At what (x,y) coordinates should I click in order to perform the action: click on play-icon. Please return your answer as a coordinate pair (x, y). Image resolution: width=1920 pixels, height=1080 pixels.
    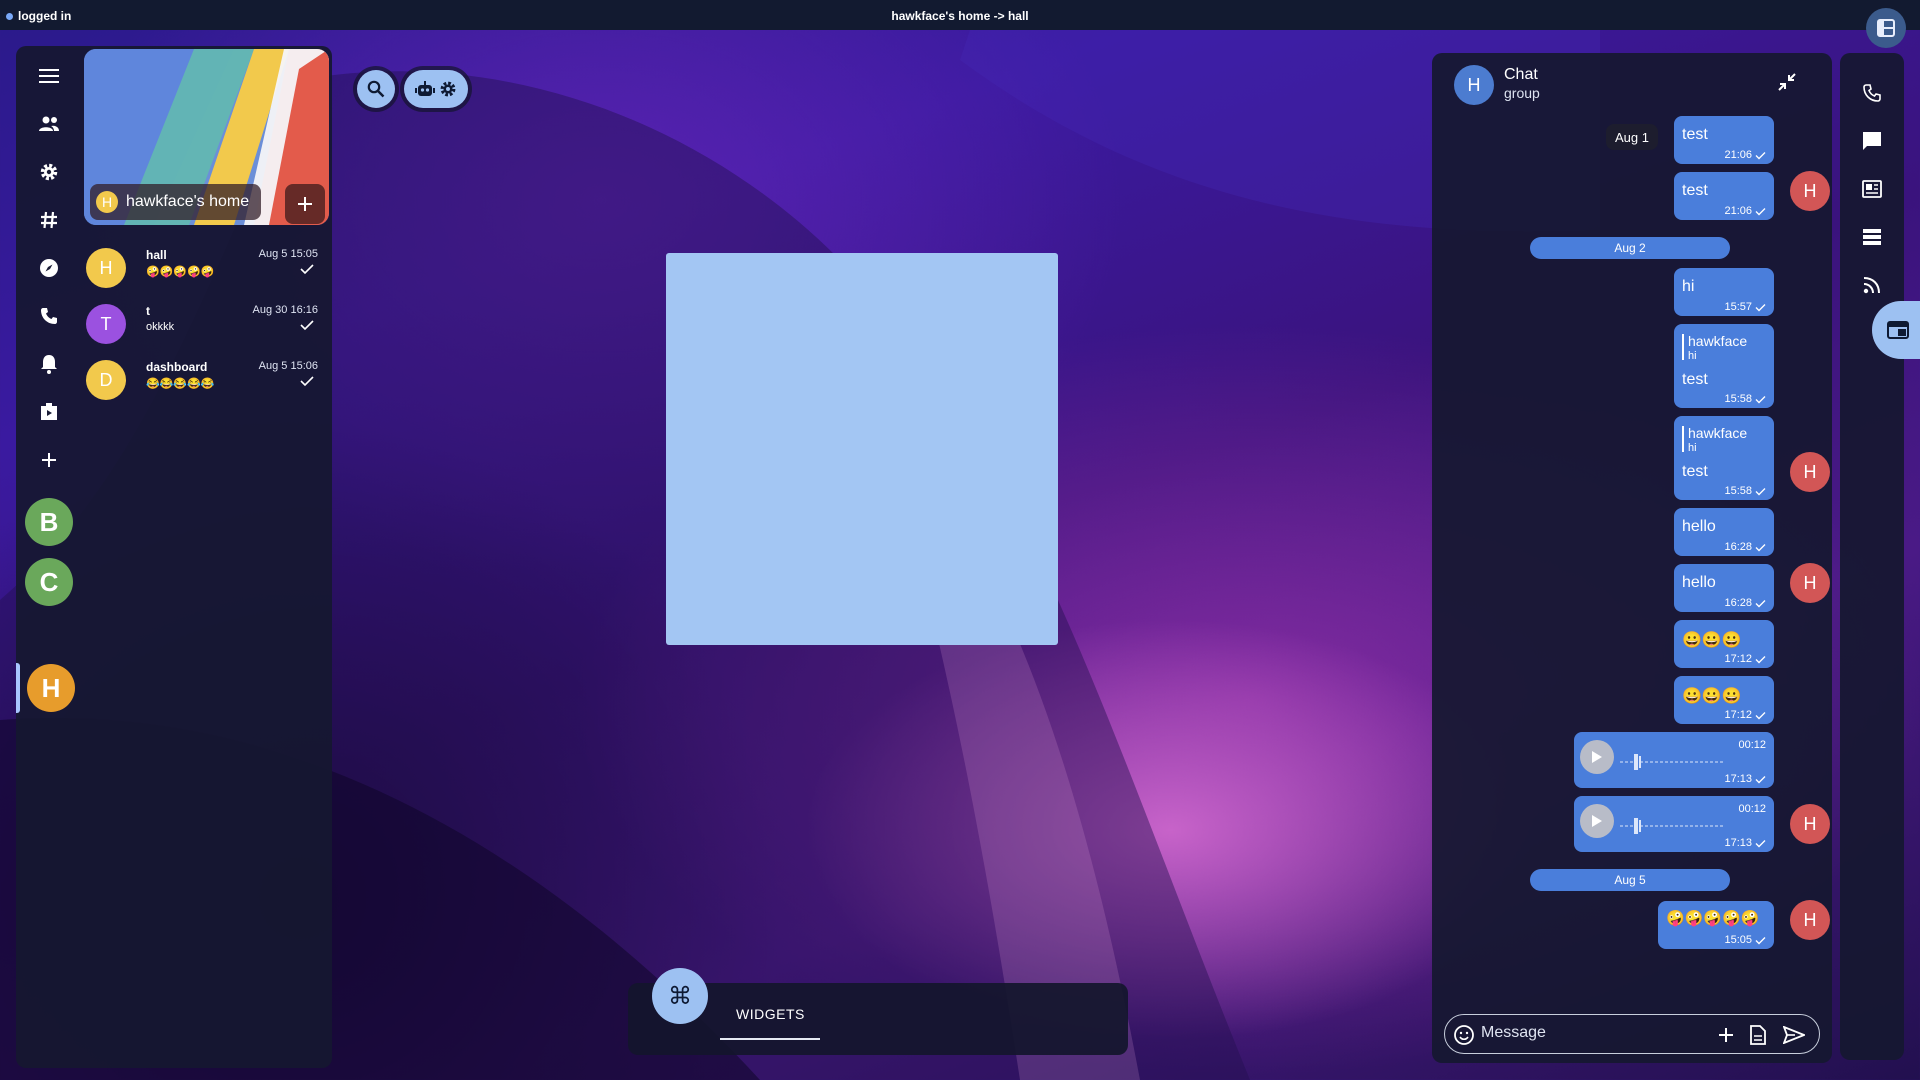
    Looking at the image, I should click on (1597, 821).